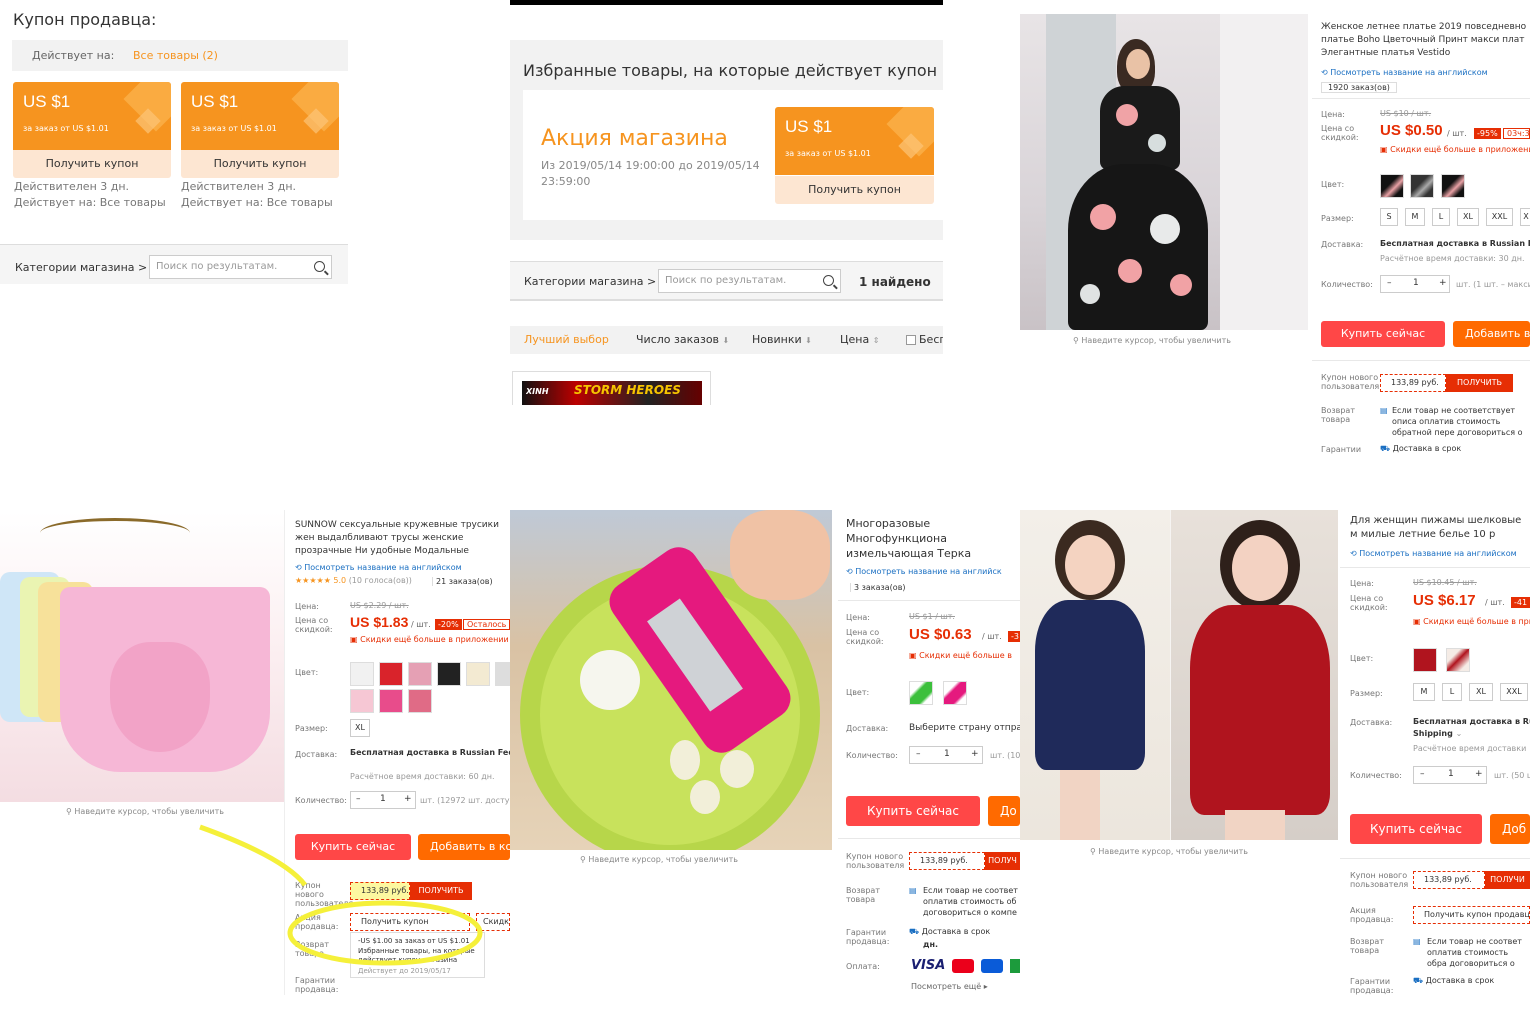 The image size is (1530, 1020). I want to click on store-categories-link-2: Категории магазина >, so click(590, 281).